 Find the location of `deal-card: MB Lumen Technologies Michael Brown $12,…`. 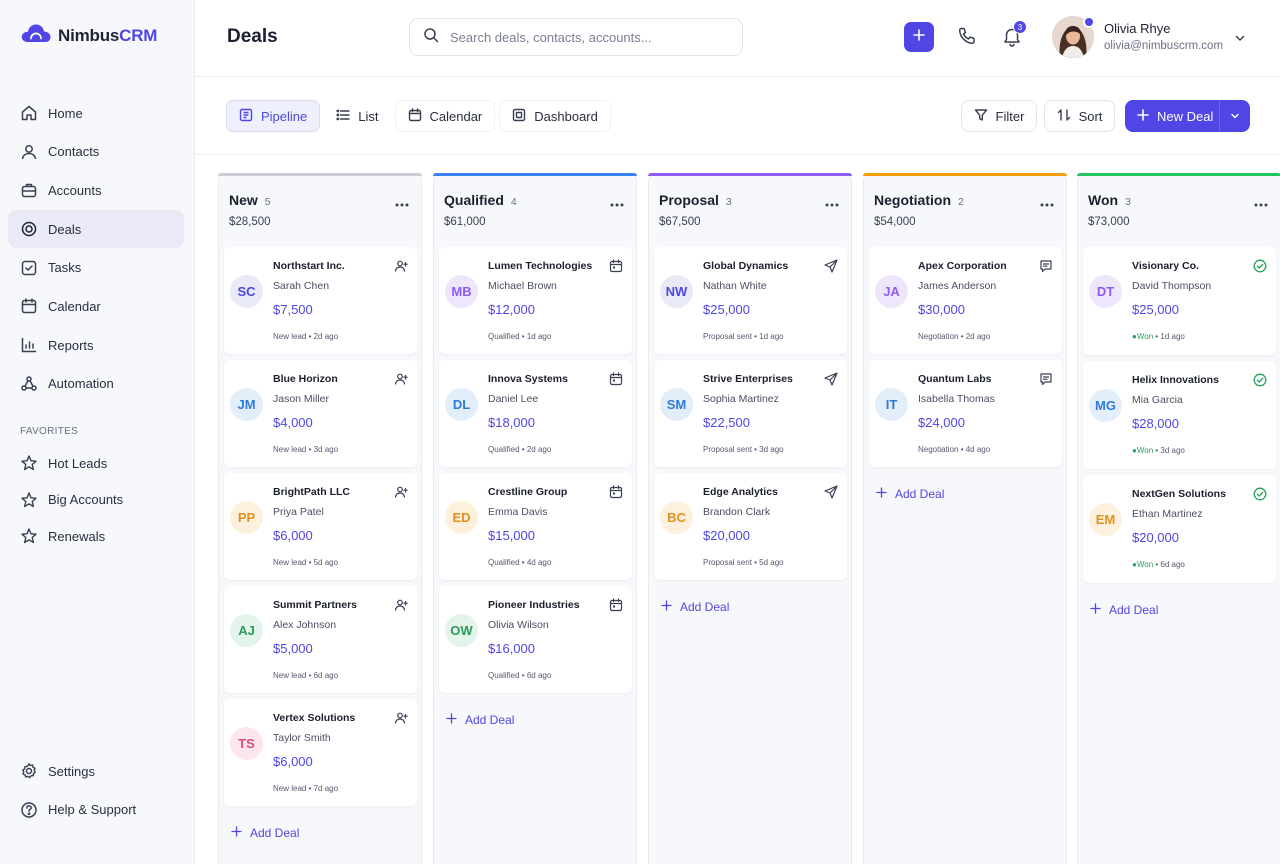

deal-card: MB Lumen Technologies Michael Brown $12,… is located at coordinates (535, 300).